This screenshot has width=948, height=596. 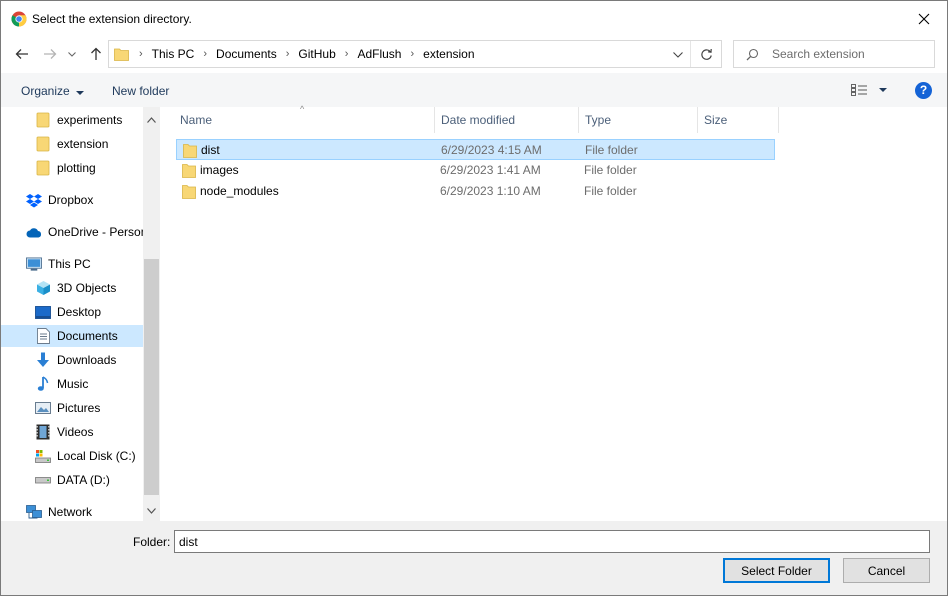 I want to click on breadcrumb-item-adflush: AdFlush, so click(x=379, y=54).